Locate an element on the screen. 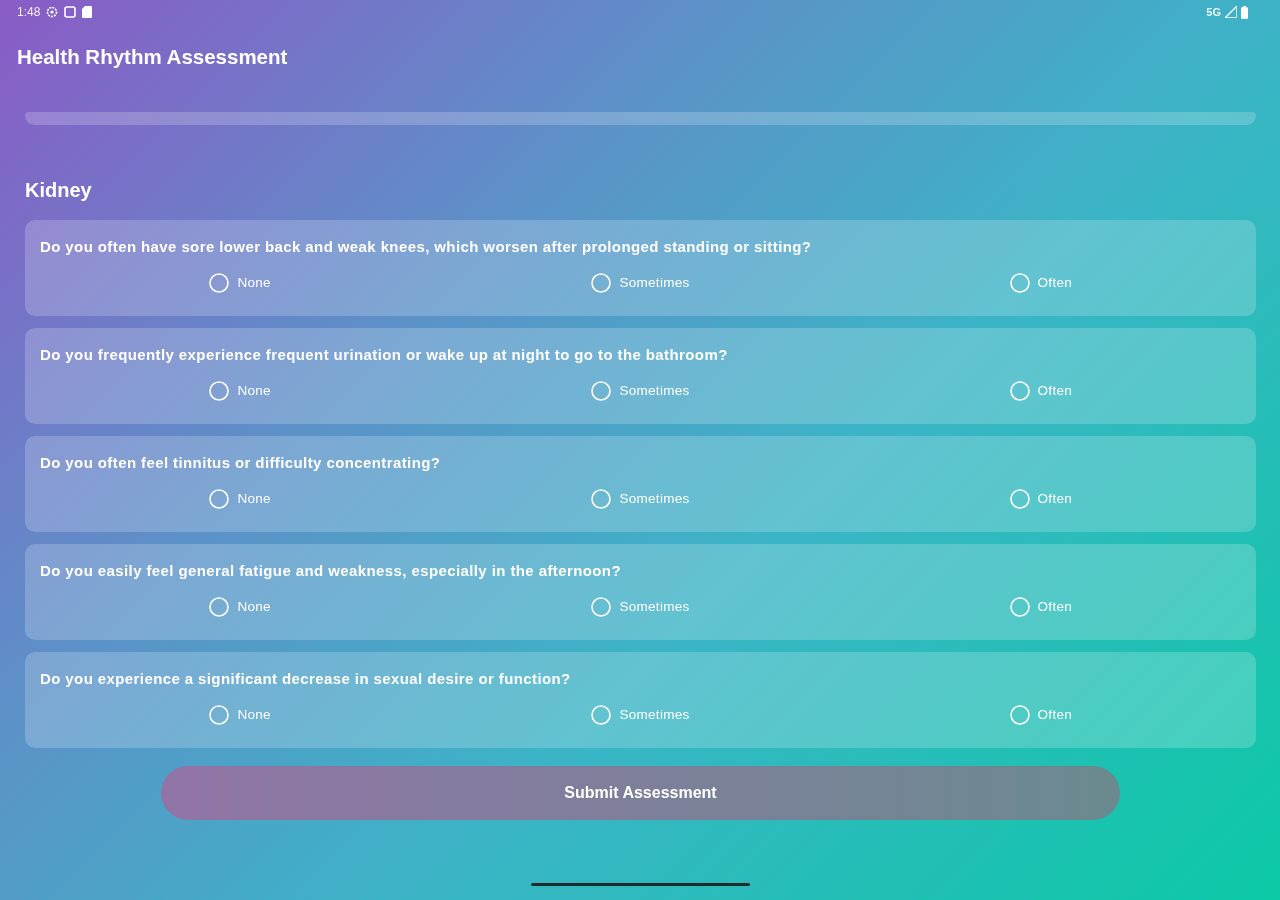  signal-icon is located at coordinates (1231, 12).